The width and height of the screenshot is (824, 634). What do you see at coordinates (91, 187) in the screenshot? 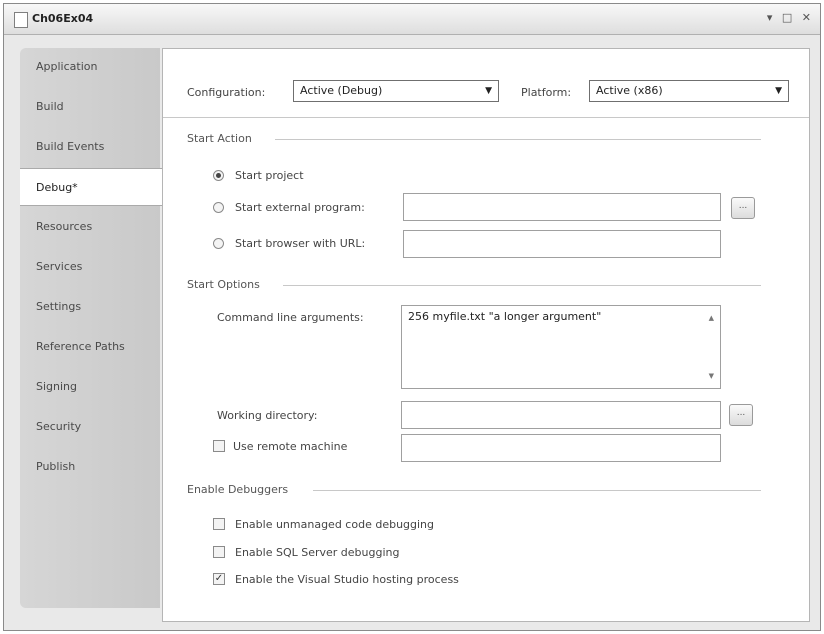
I see `tab-debug: Debug*` at bounding box center [91, 187].